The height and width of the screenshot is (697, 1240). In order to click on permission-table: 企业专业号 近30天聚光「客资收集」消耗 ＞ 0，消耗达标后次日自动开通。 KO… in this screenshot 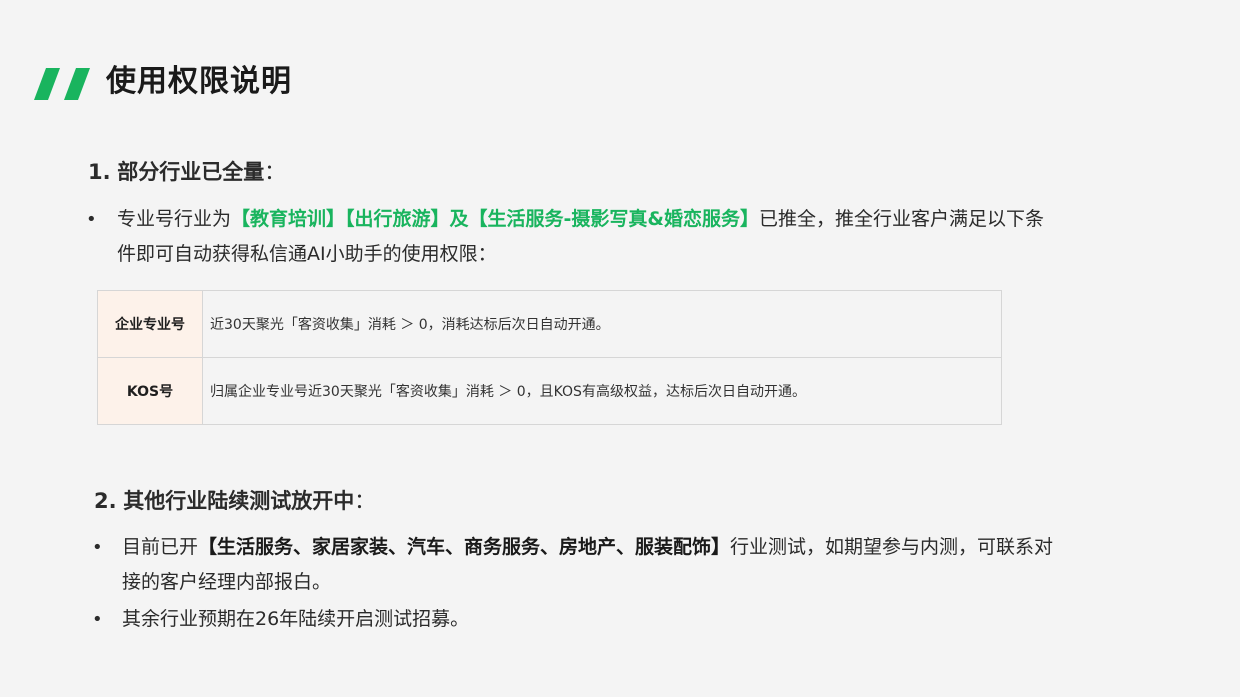, I will do `click(549, 357)`.